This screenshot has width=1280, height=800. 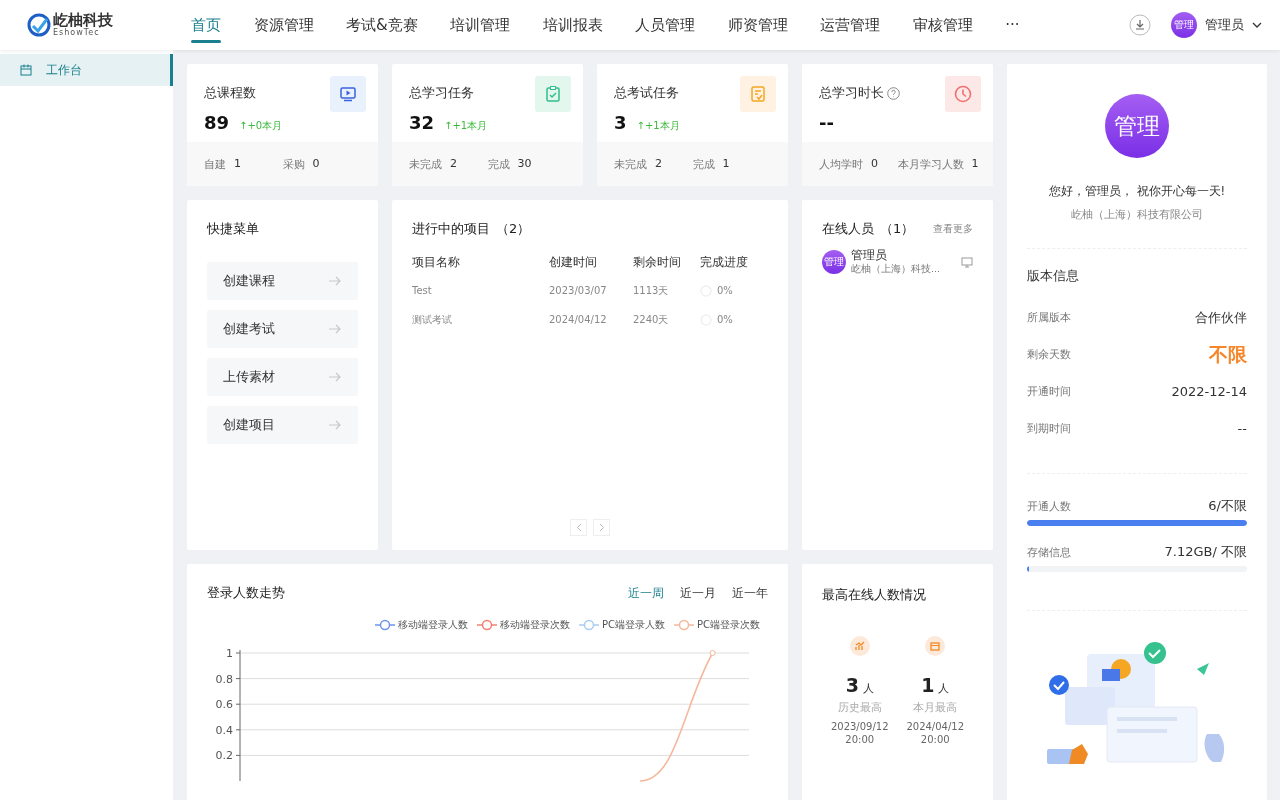 I want to click on quota-label: 存储信息, so click(x=1049, y=552).